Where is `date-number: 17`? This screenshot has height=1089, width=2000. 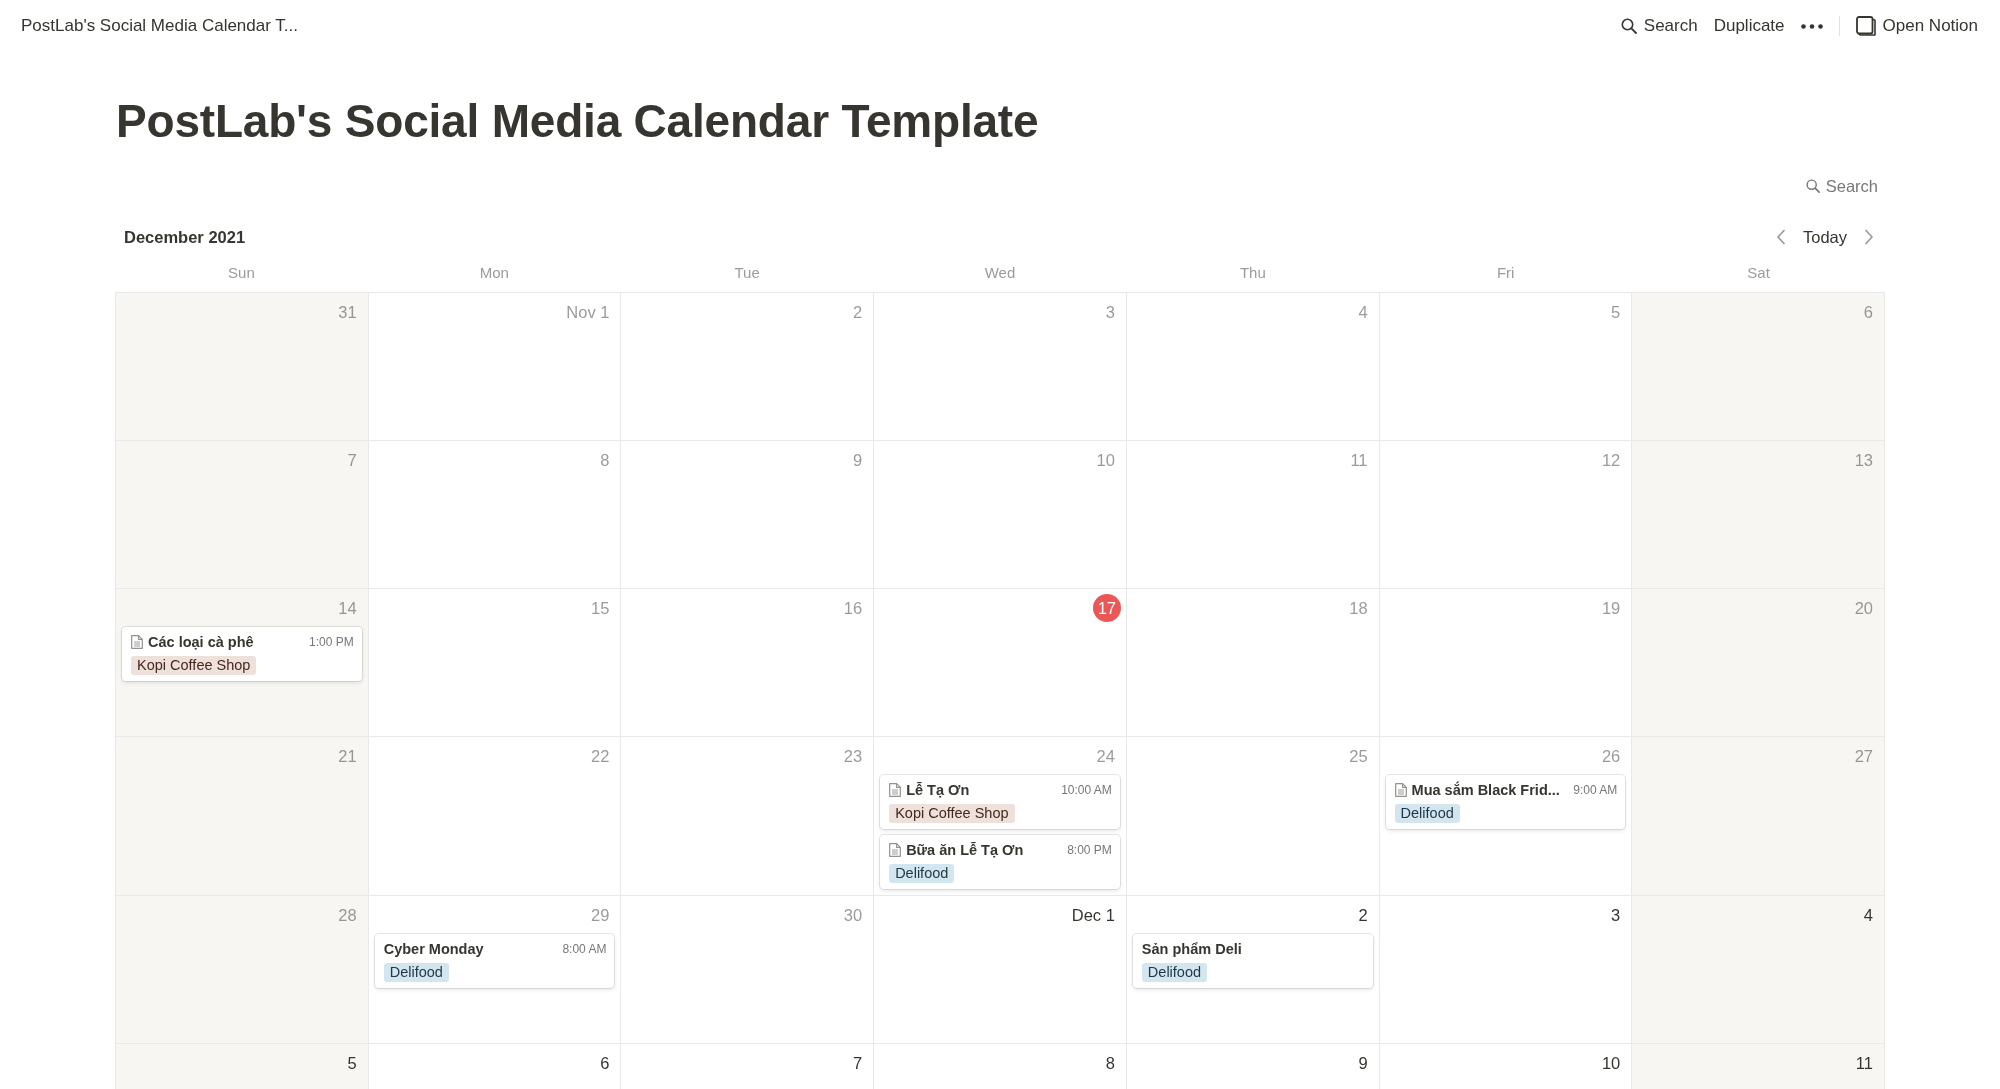 date-number: 17 is located at coordinates (1106, 608).